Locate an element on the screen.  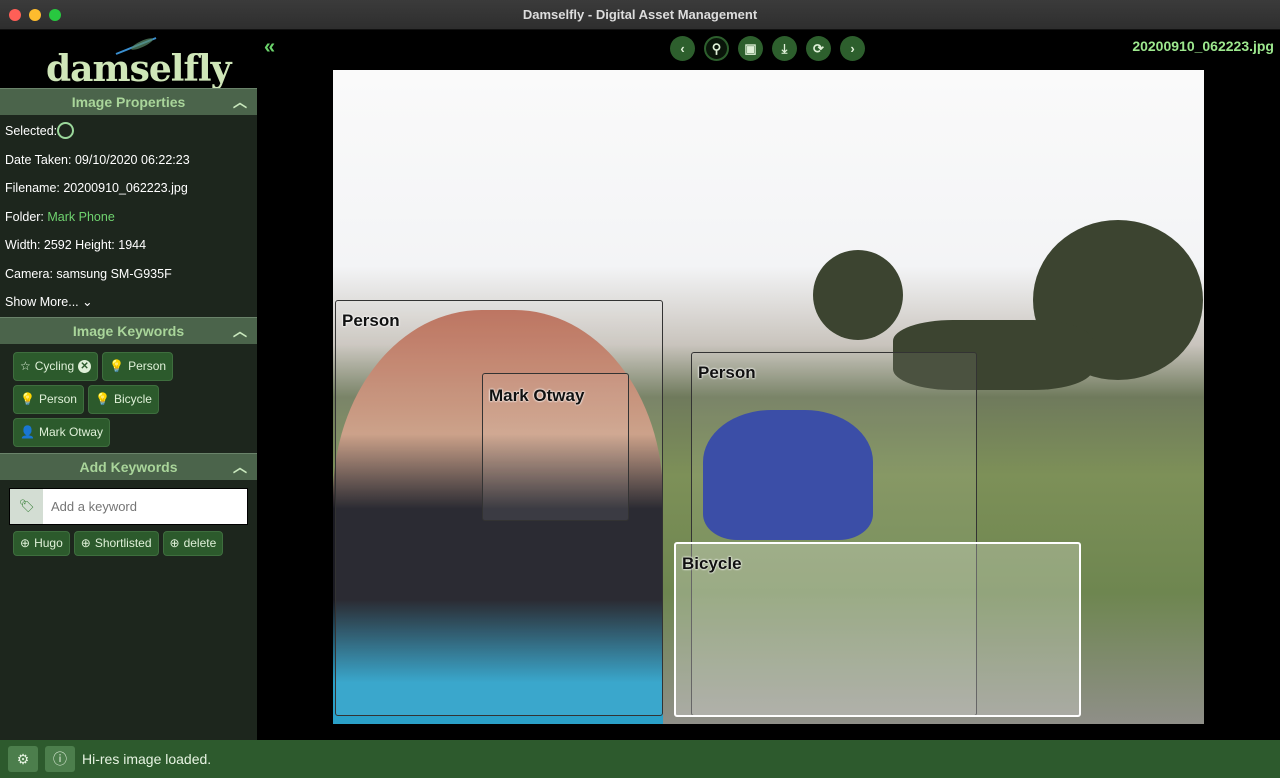
section-title: Add Keywords is located at coordinates (128, 466).